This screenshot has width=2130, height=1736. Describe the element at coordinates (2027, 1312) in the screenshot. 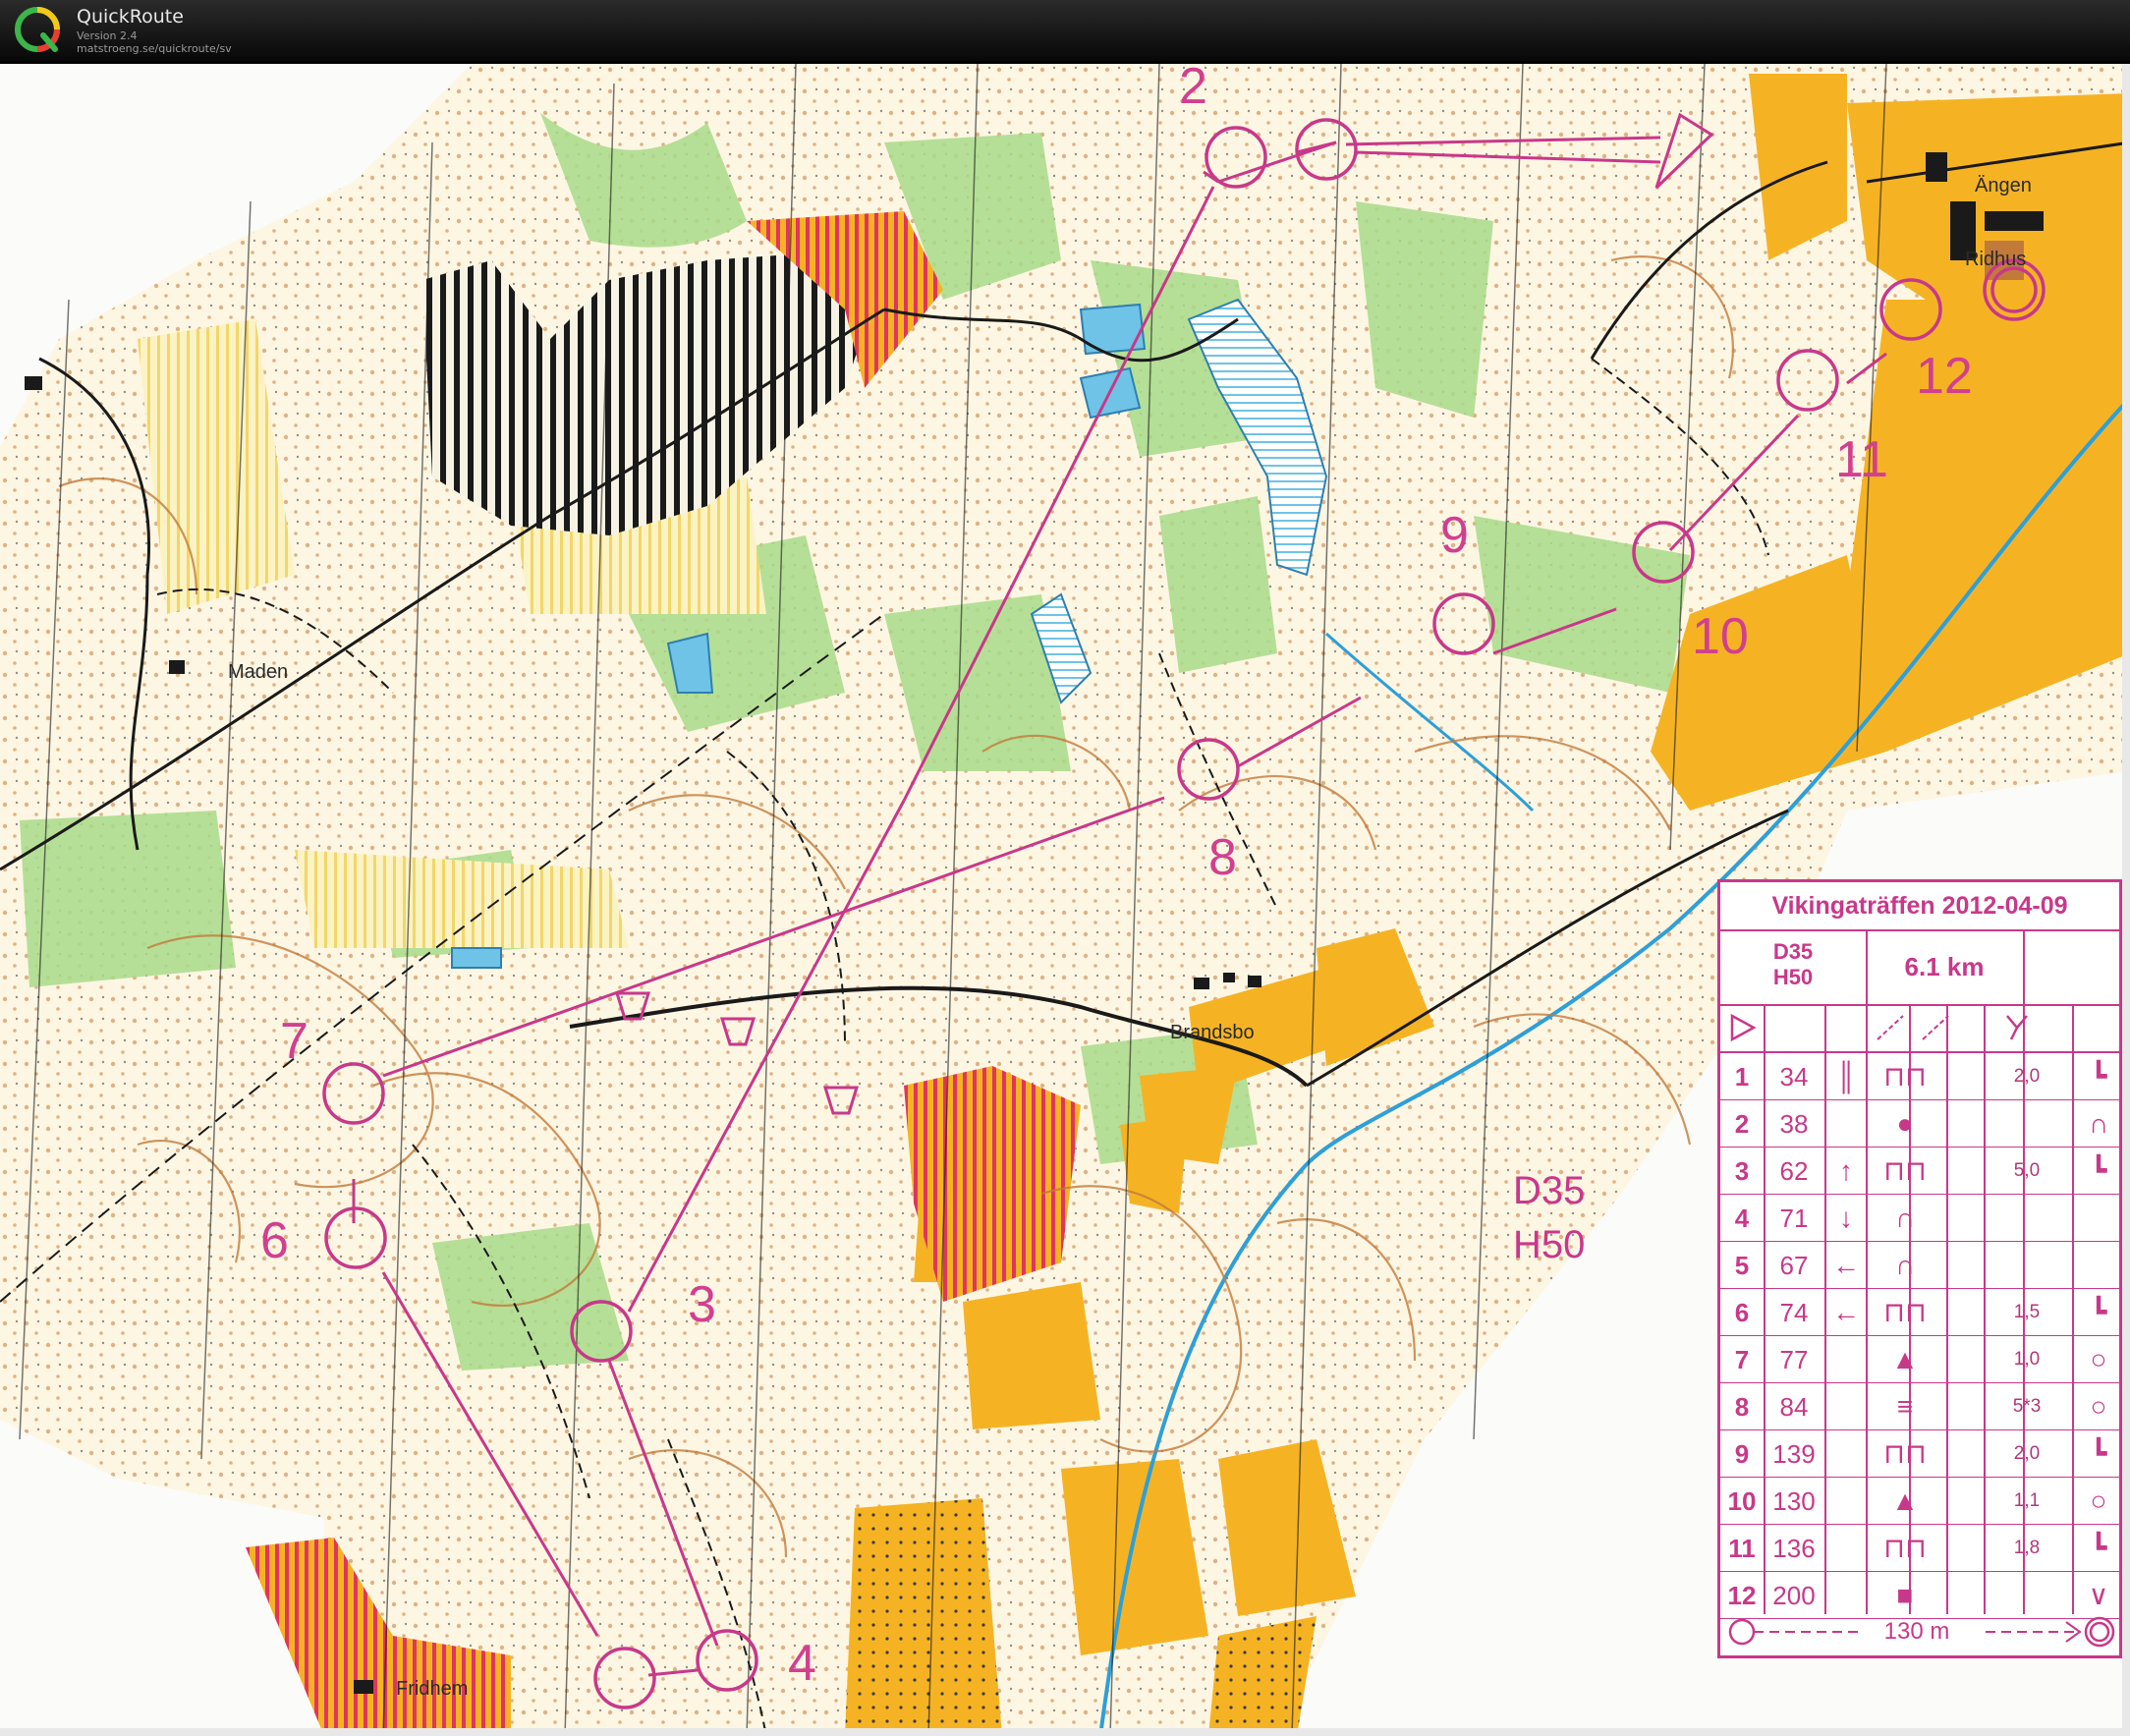

I see `legend-dimension: 1,5` at that location.